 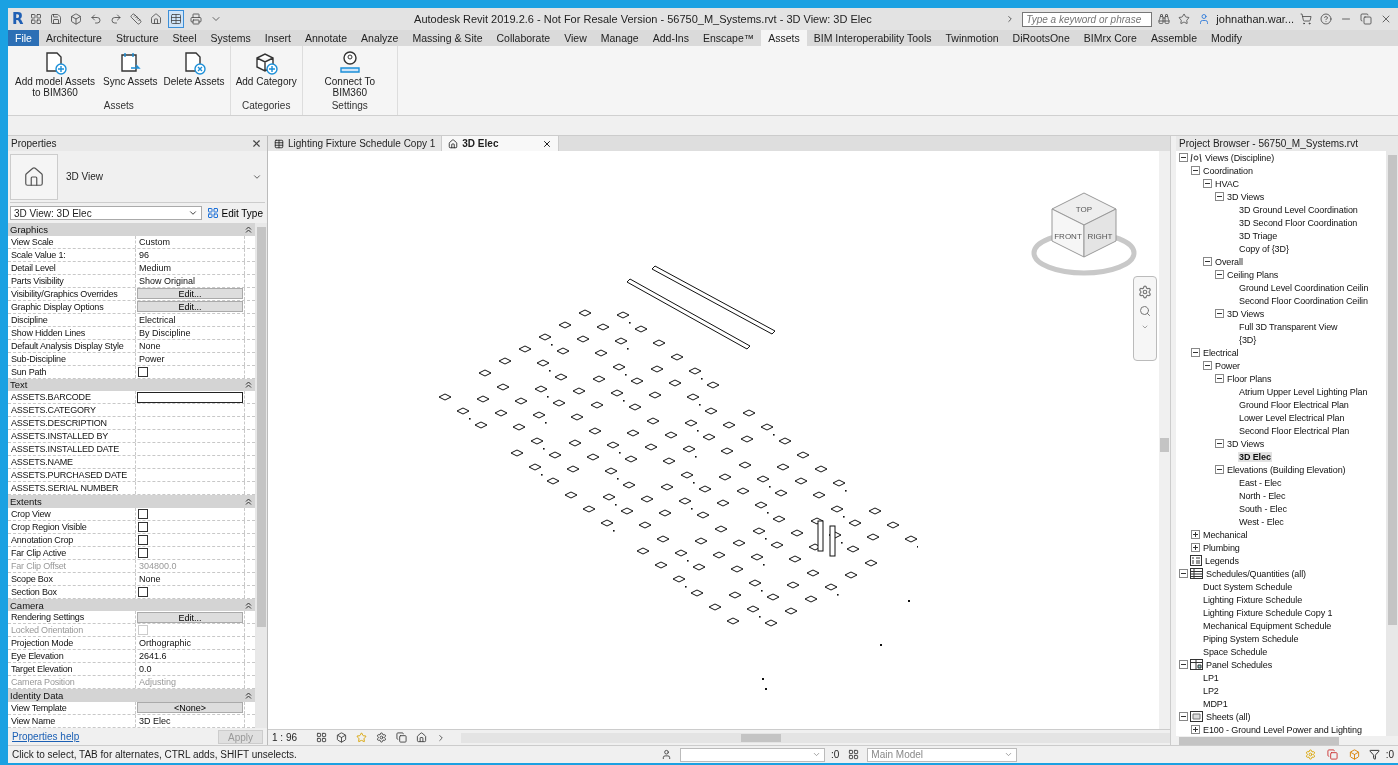 I want to click on tree-item: Ground Level Coordination Ceilin, so click(x=1304, y=287).